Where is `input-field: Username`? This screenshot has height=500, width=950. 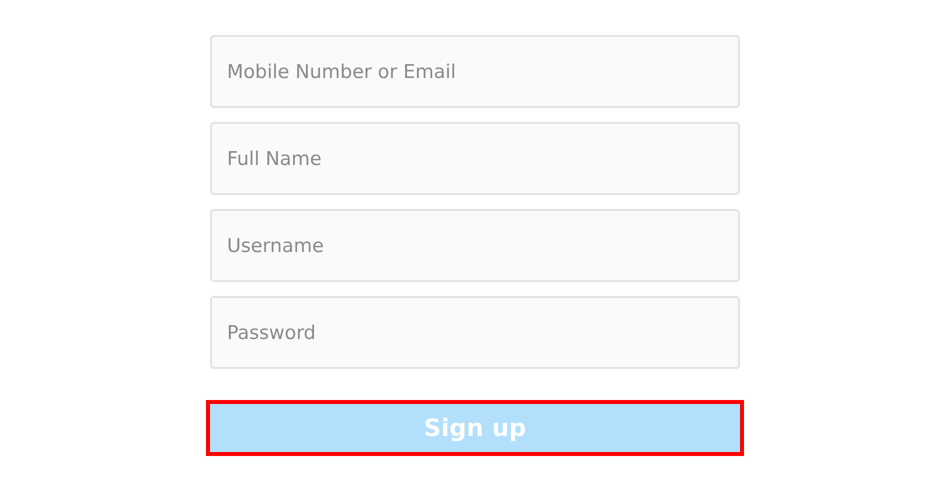 input-field: Username is located at coordinates (475, 245).